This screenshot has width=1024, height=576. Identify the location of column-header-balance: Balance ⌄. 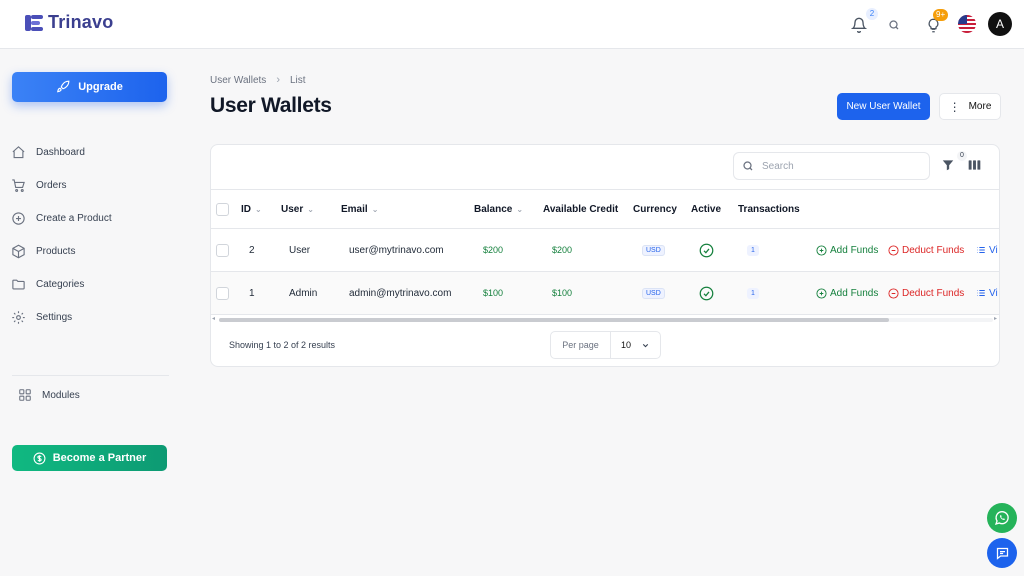
(498, 209).